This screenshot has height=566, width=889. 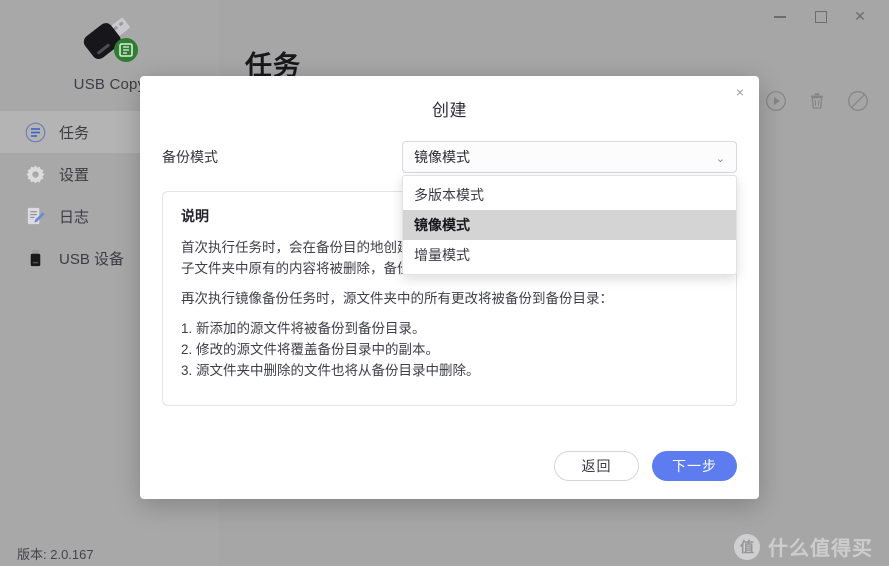 I want to click on description-paragraph: 再次执行镜像备份任务时，源文件夹中的所有更改将被备份到备份目录：, so click(x=397, y=298).